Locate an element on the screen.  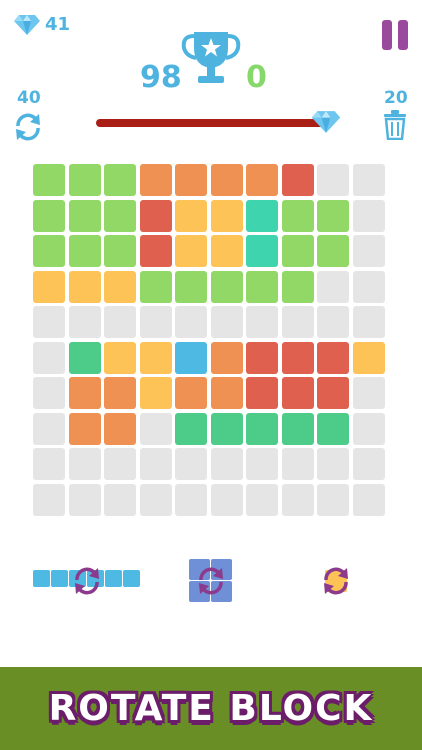
rotate-count: 40 is located at coordinates (29, 98).